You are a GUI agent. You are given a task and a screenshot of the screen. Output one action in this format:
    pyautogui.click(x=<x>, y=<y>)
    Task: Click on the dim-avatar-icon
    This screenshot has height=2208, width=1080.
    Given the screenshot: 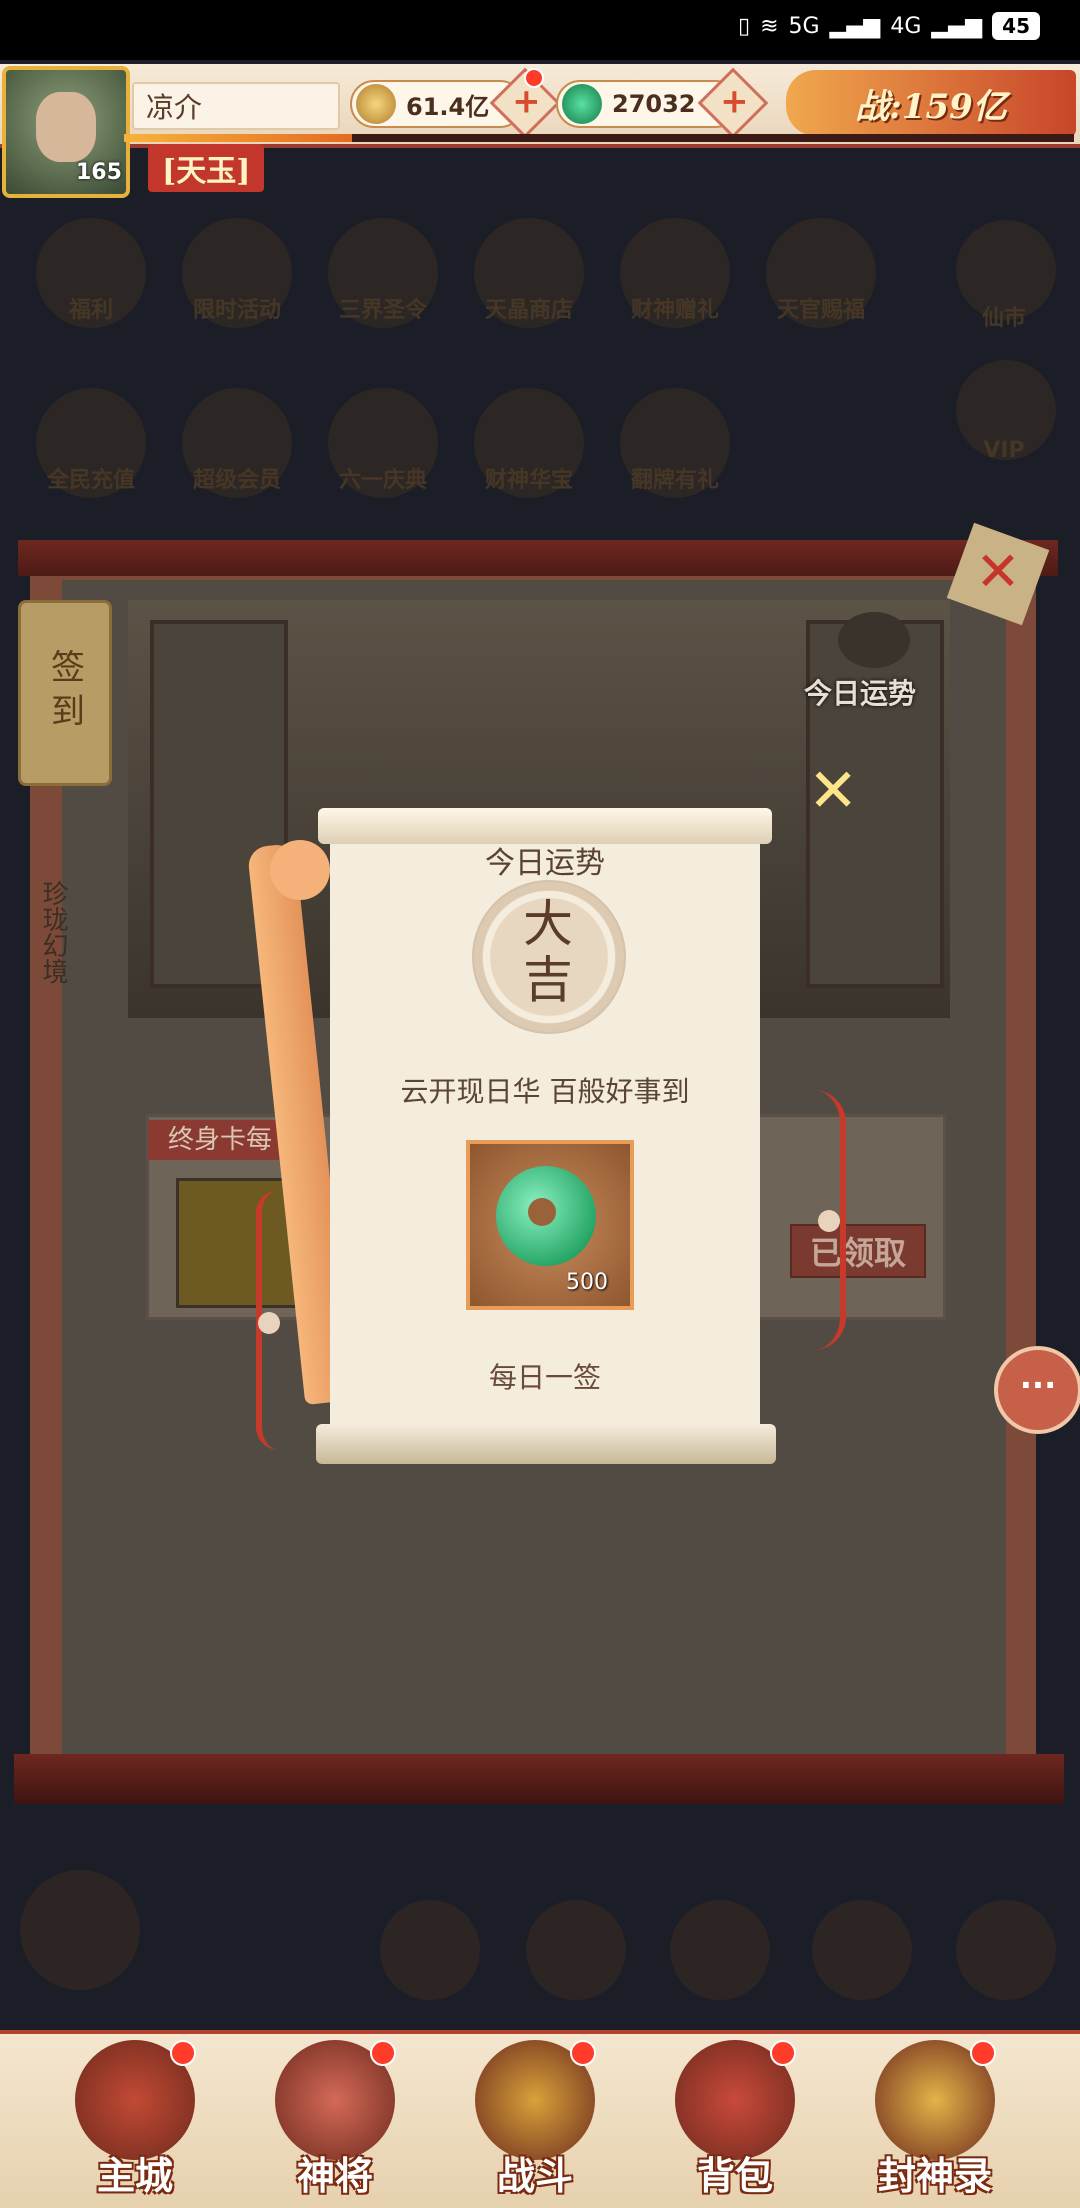 What is the action you would take?
    pyautogui.click(x=80, y=1930)
    